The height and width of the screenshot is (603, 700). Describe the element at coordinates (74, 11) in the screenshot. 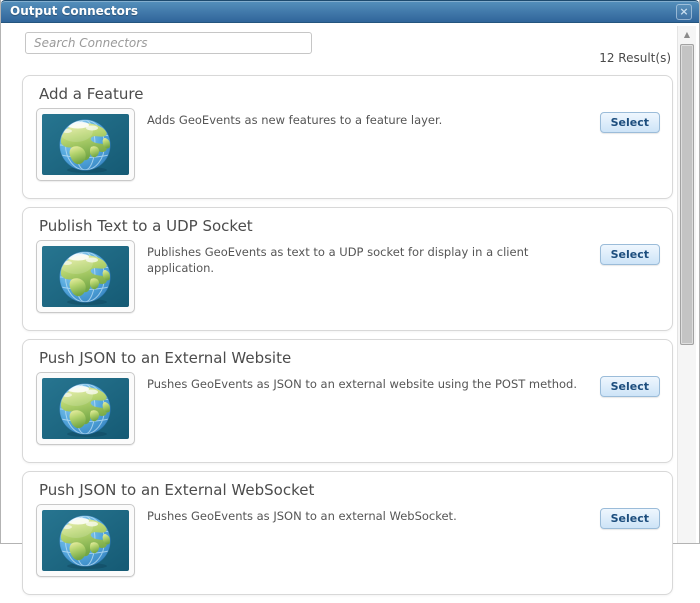

I see `dialog-title: Output Connectors` at that location.